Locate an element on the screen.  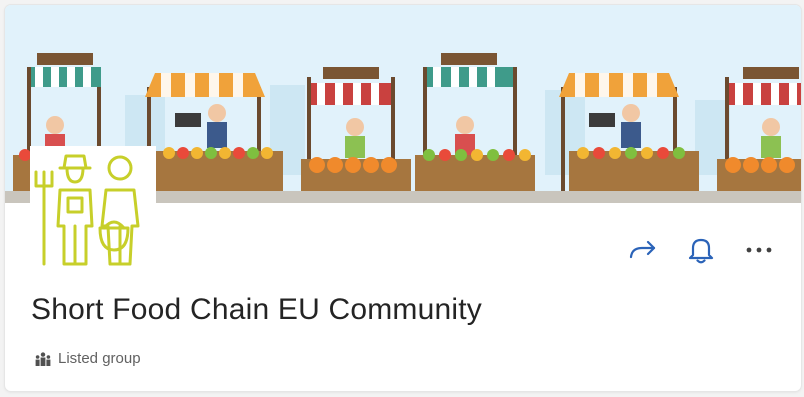
people-group-icon is located at coordinates (43, 358).